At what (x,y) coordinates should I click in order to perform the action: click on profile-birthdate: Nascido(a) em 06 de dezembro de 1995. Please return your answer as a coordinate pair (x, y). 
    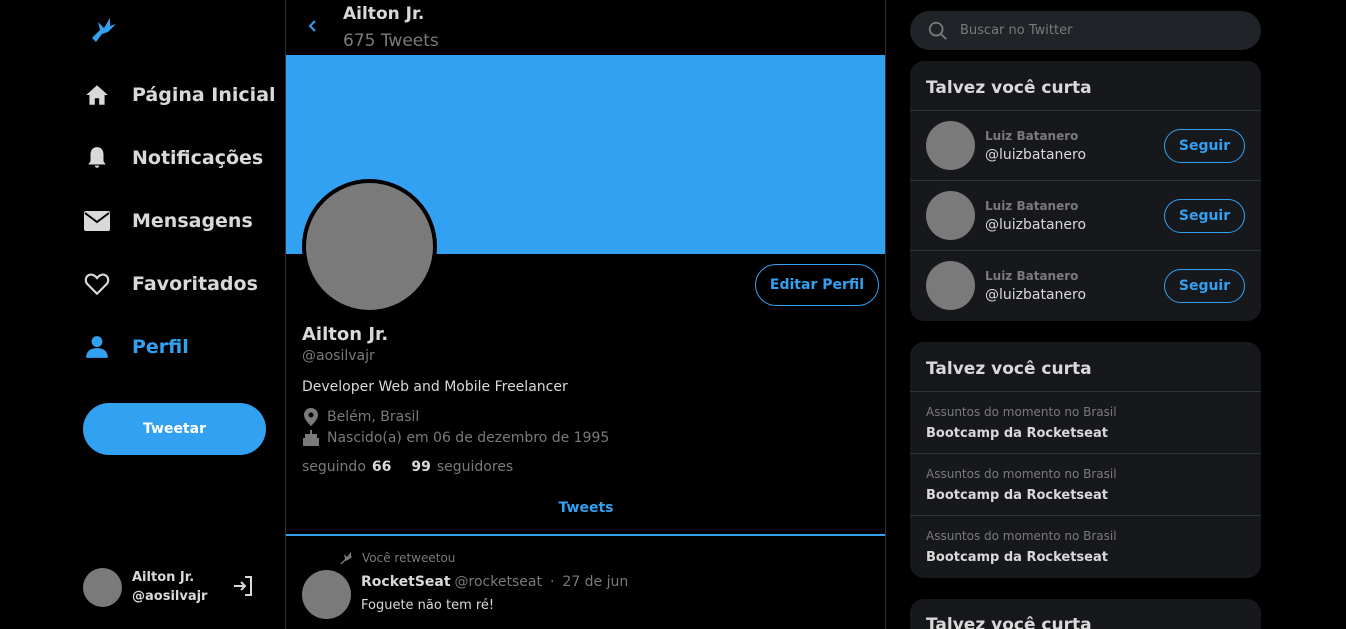
    Looking at the image, I should click on (455, 438).